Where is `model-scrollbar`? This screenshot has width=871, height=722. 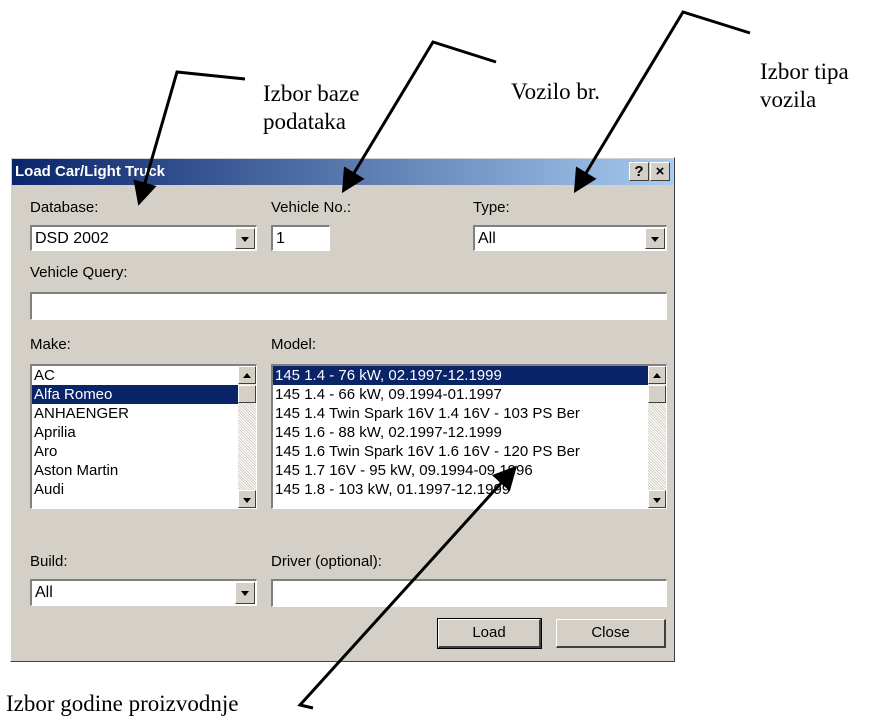
model-scrollbar is located at coordinates (657, 437).